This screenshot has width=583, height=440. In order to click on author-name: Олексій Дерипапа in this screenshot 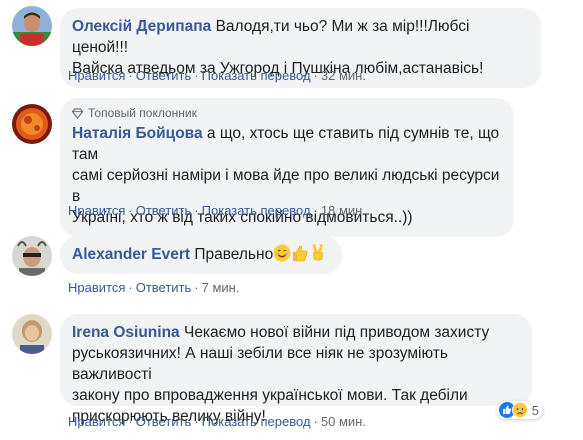, I will do `click(141, 26)`.